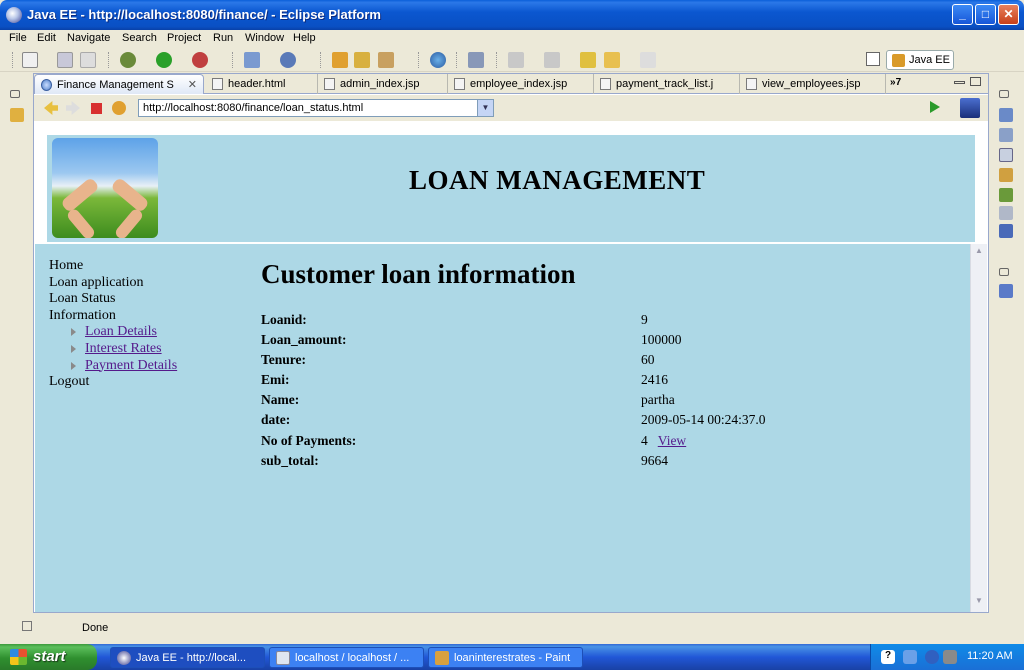 The height and width of the screenshot is (670, 1024). Describe the element at coordinates (123, 348) in the screenshot. I see `interest-rates-link: Interest Rates` at that location.